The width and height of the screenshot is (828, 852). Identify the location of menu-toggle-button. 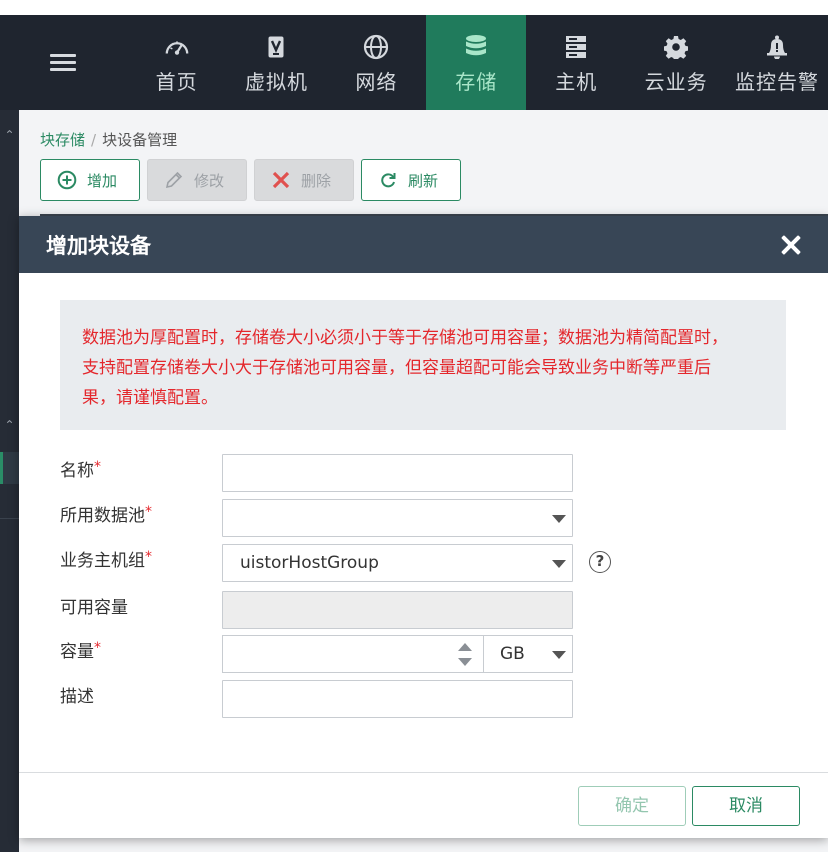
(63, 62).